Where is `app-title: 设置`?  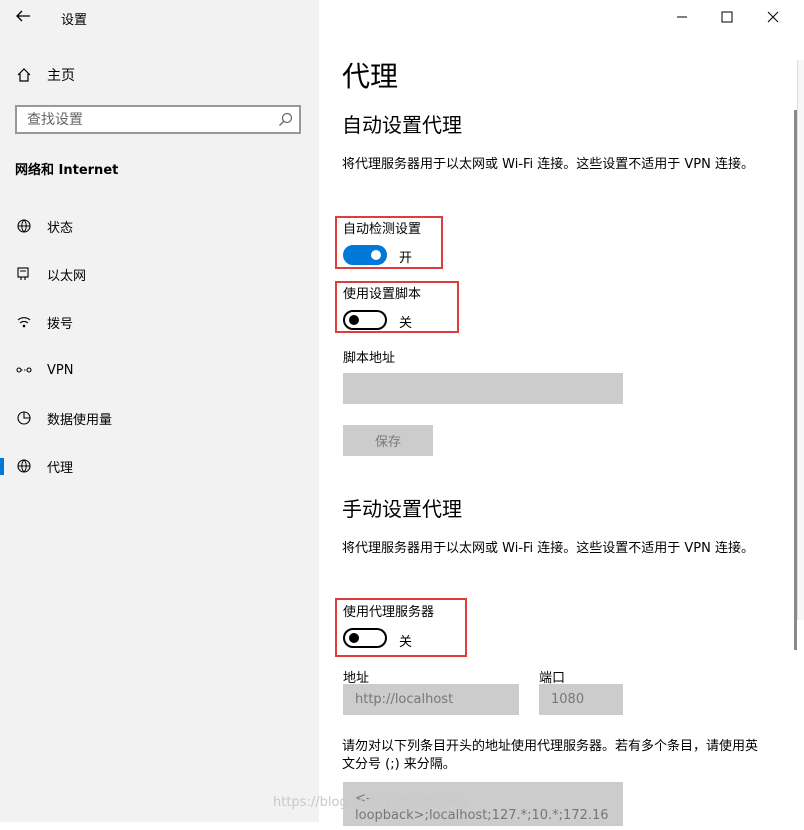
app-title: 设置 is located at coordinates (74, 20).